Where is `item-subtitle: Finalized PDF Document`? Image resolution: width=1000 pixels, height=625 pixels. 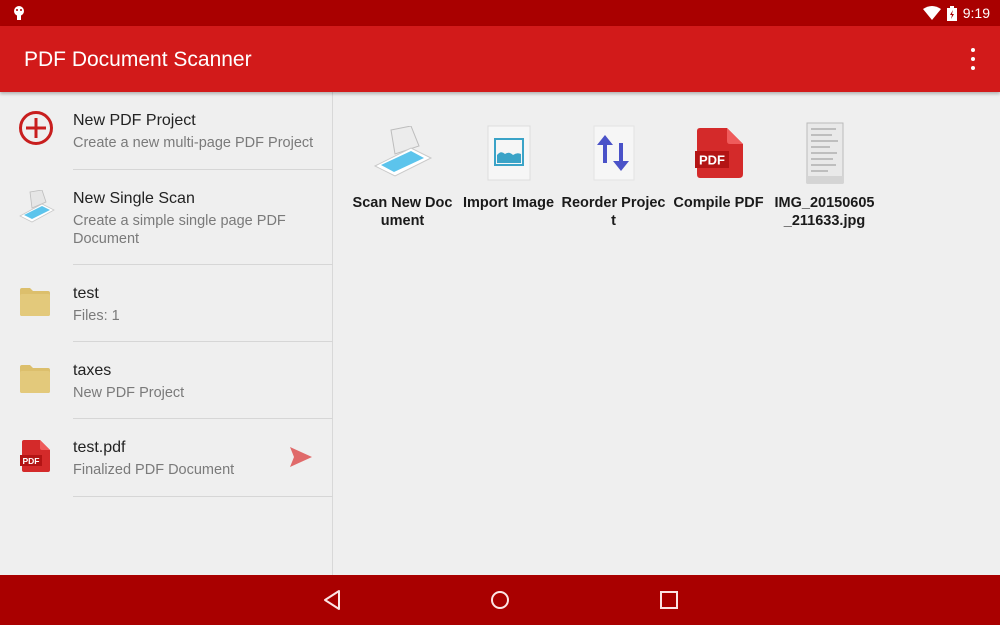
item-subtitle: Finalized PDF Document is located at coordinates (154, 470).